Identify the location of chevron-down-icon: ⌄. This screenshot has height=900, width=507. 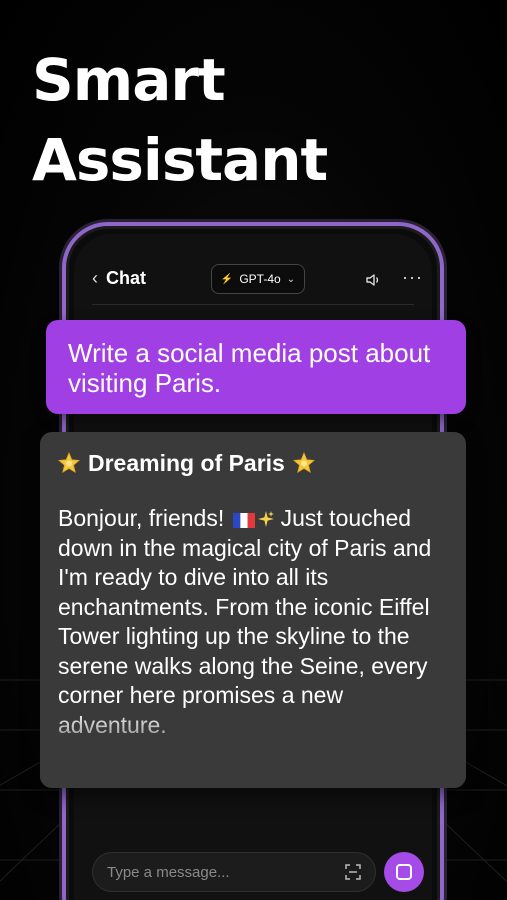
(291, 279).